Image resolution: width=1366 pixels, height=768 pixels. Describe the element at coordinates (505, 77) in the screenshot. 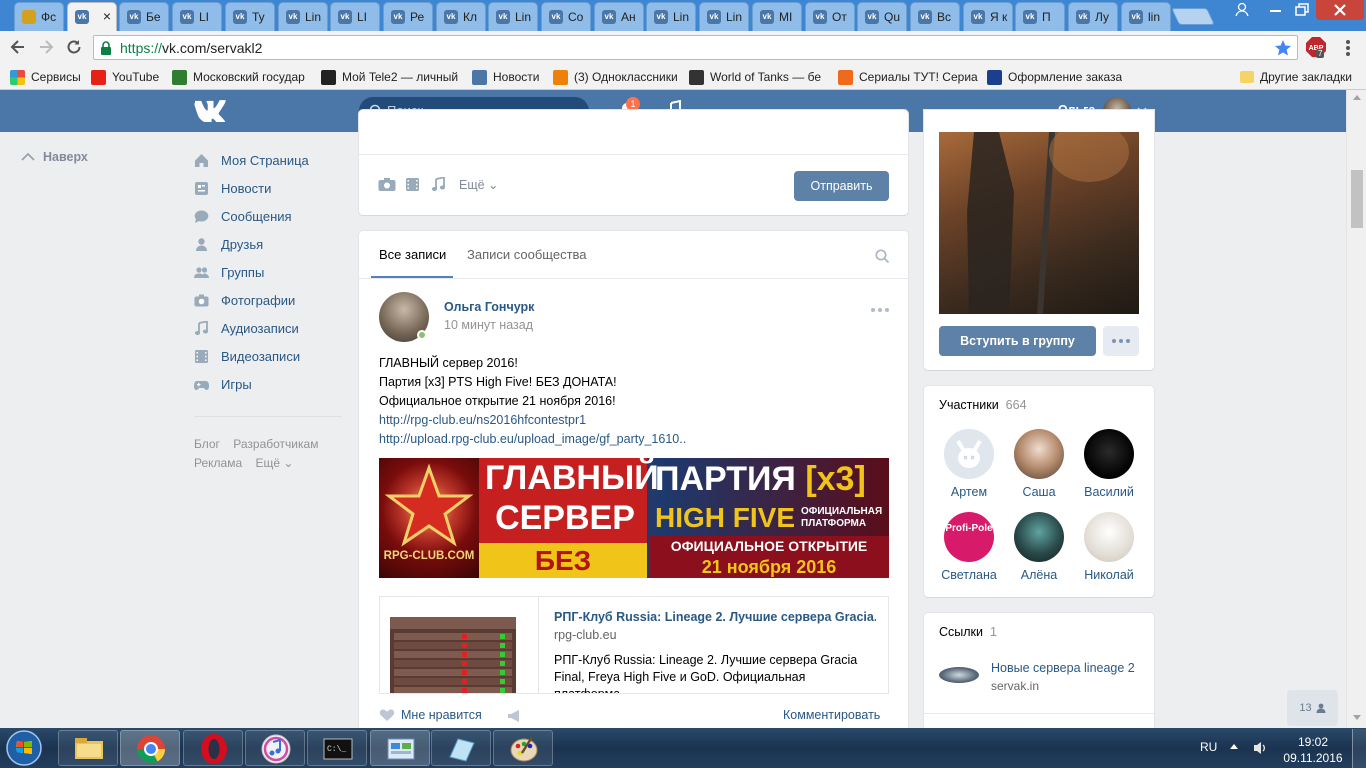

I see `bookmark-item: Новости` at that location.